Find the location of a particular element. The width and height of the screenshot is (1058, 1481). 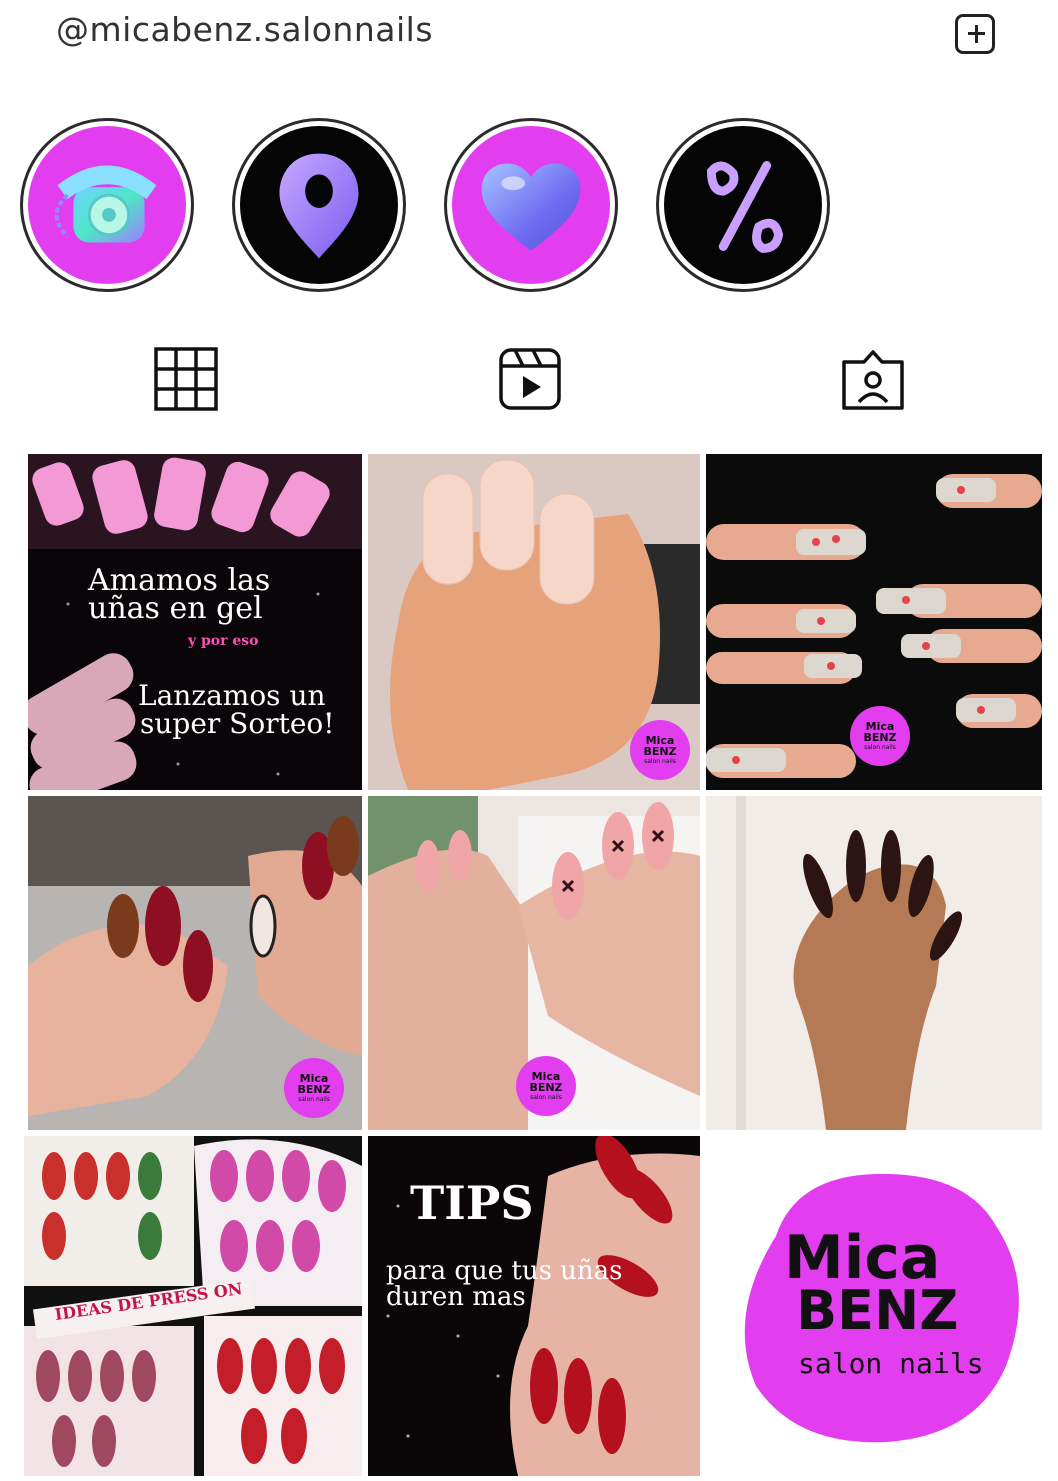

add-post-icon is located at coordinates (975, 34).